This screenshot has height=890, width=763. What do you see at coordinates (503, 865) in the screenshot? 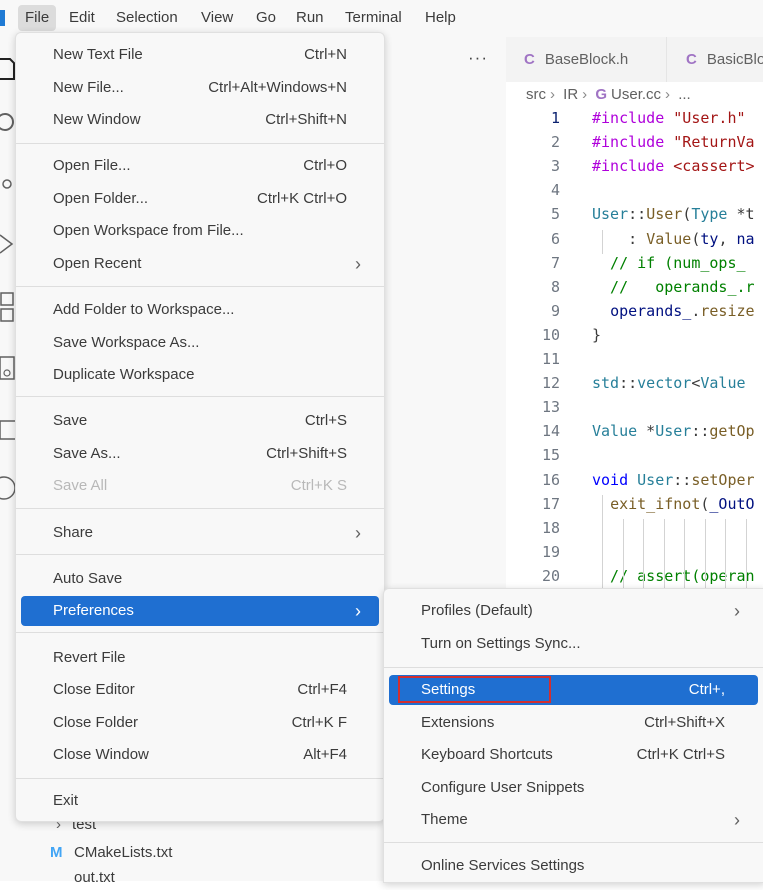
I see `menu-item-label: Online Services Settings` at bounding box center [503, 865].